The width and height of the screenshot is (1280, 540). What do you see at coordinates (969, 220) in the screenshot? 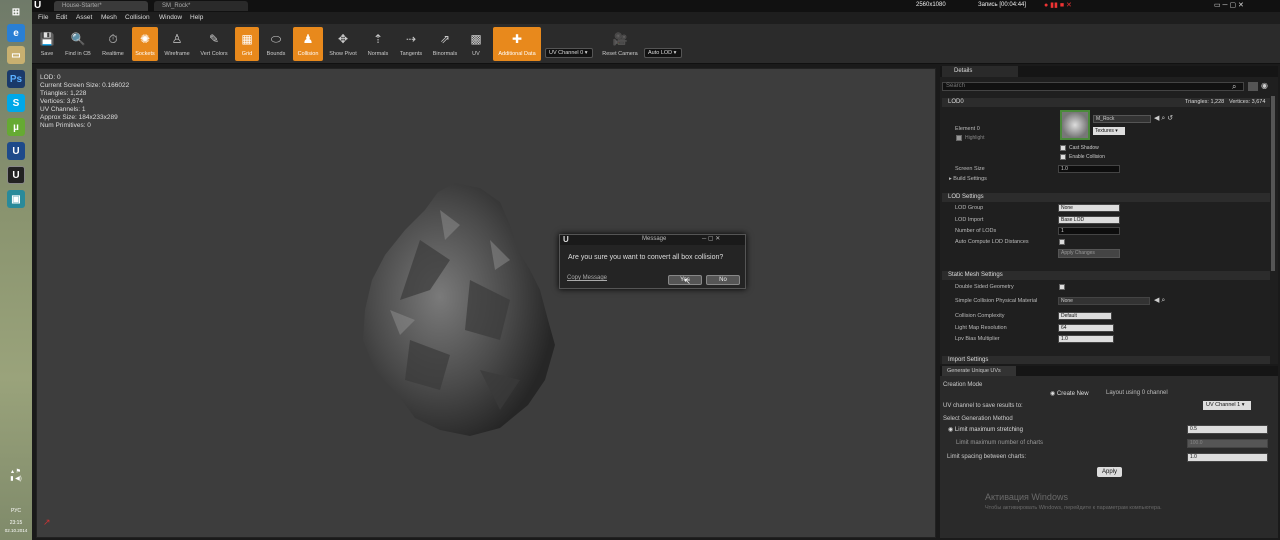
I see `lod-import-label: LOD Import` at bounding box center [969, 220].